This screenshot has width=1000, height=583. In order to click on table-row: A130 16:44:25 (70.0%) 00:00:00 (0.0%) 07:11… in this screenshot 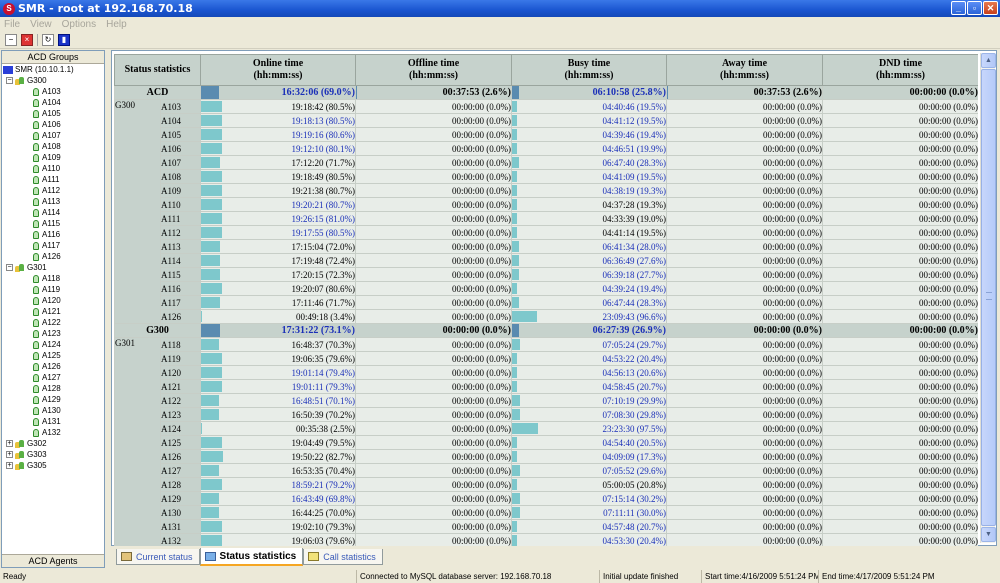, I will do `click(546, 512)`.